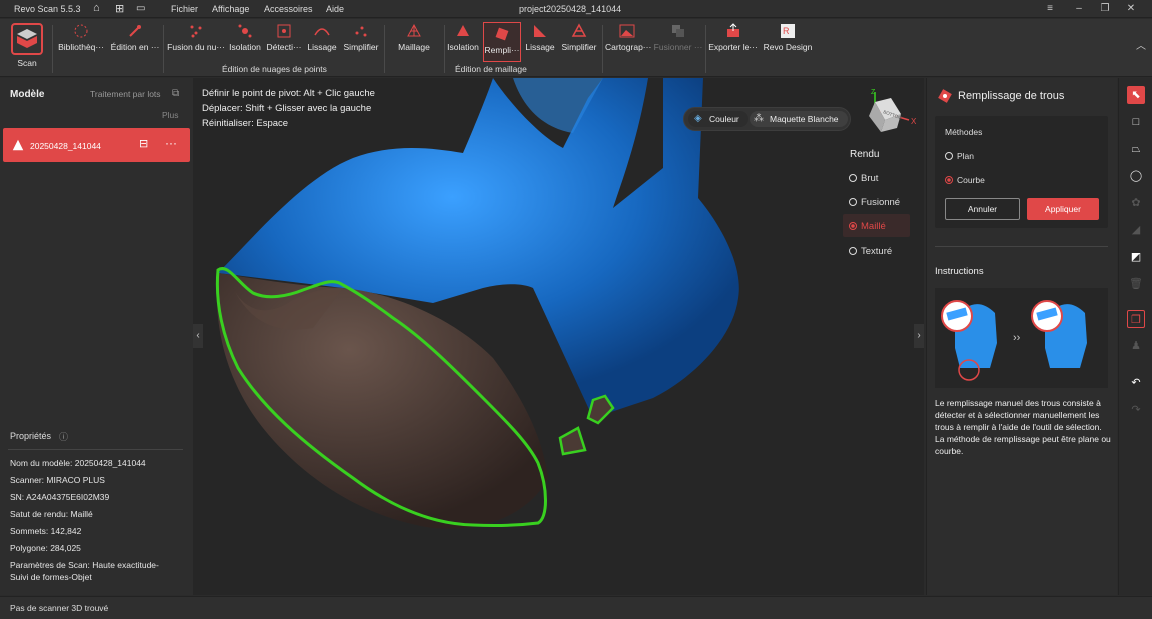 This screenshot has width=1152, height=619. Describe the element at coordinates (570, 9) in the screenshot. I see `project-title: project20250428_141044` at that location.